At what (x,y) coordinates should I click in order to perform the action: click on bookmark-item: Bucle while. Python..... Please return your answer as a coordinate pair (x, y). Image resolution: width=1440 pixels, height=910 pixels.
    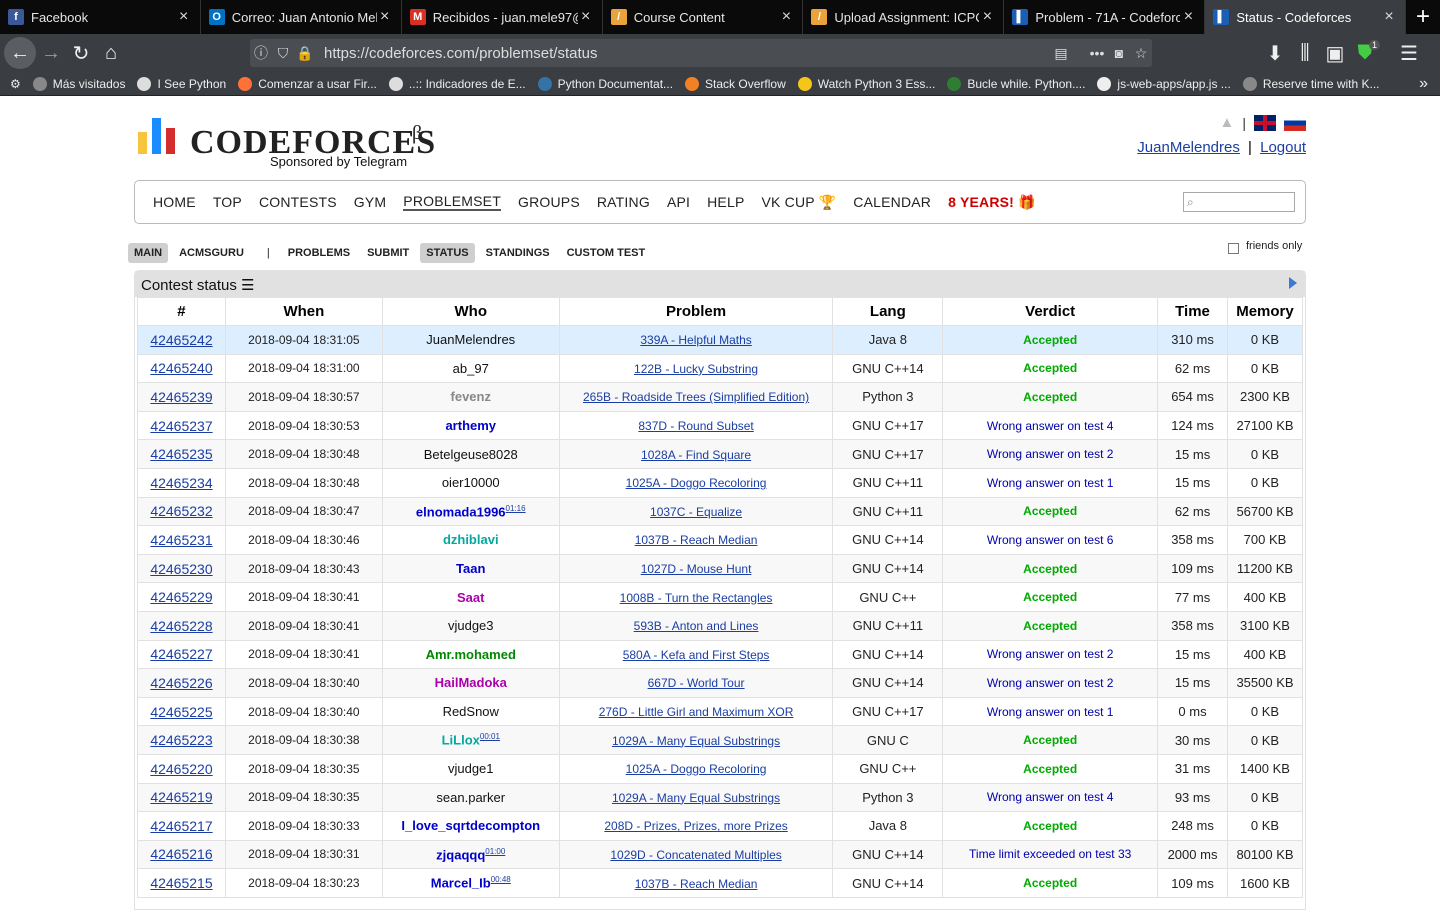
    Looking at the image, I should click on (1016, 83).